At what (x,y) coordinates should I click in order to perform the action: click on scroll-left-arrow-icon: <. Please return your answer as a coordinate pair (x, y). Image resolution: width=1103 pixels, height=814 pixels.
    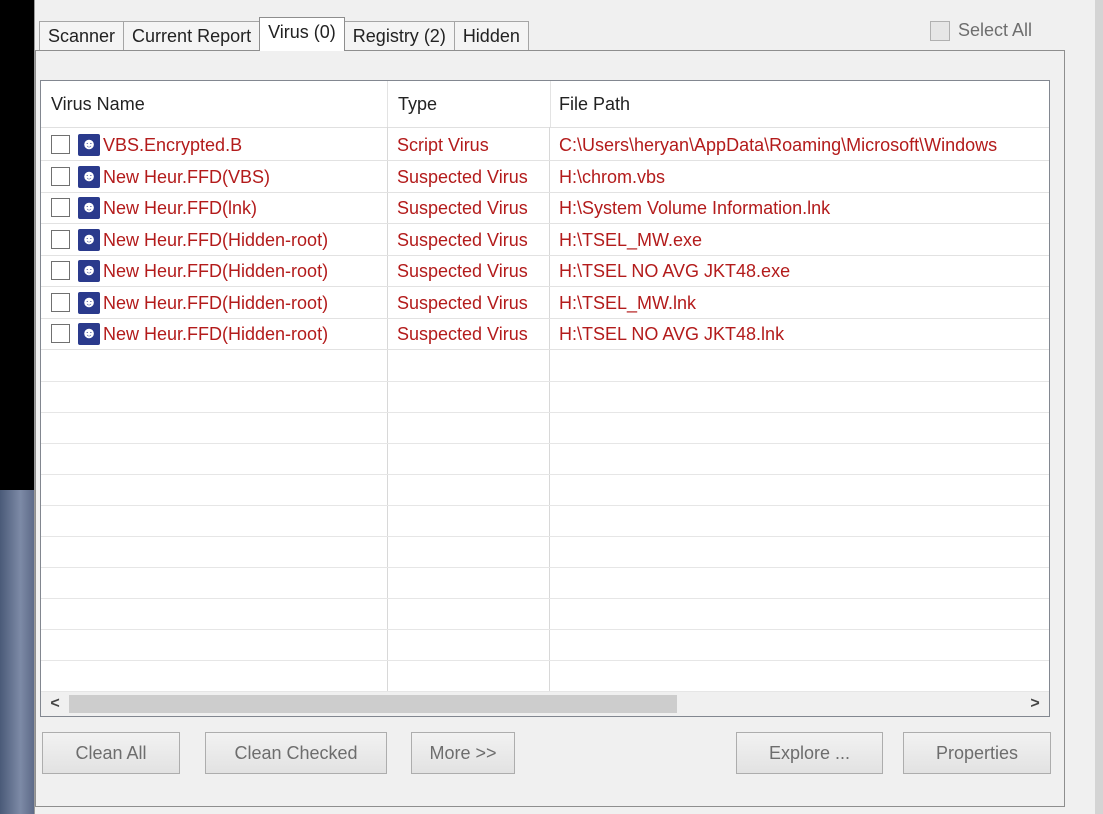
    Looking at the image, I should click on (55, 704).